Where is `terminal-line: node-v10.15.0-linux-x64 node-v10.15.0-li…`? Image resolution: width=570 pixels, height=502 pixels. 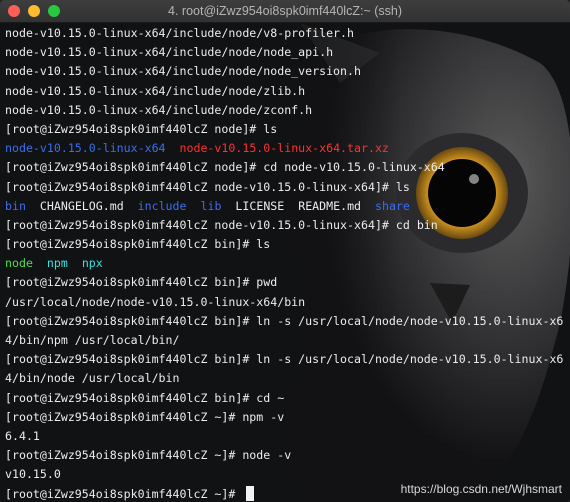
terminal-line: node-v10.15.0-linux-x64 node-v10.15.0-li… is located at coordinates (285, 148).